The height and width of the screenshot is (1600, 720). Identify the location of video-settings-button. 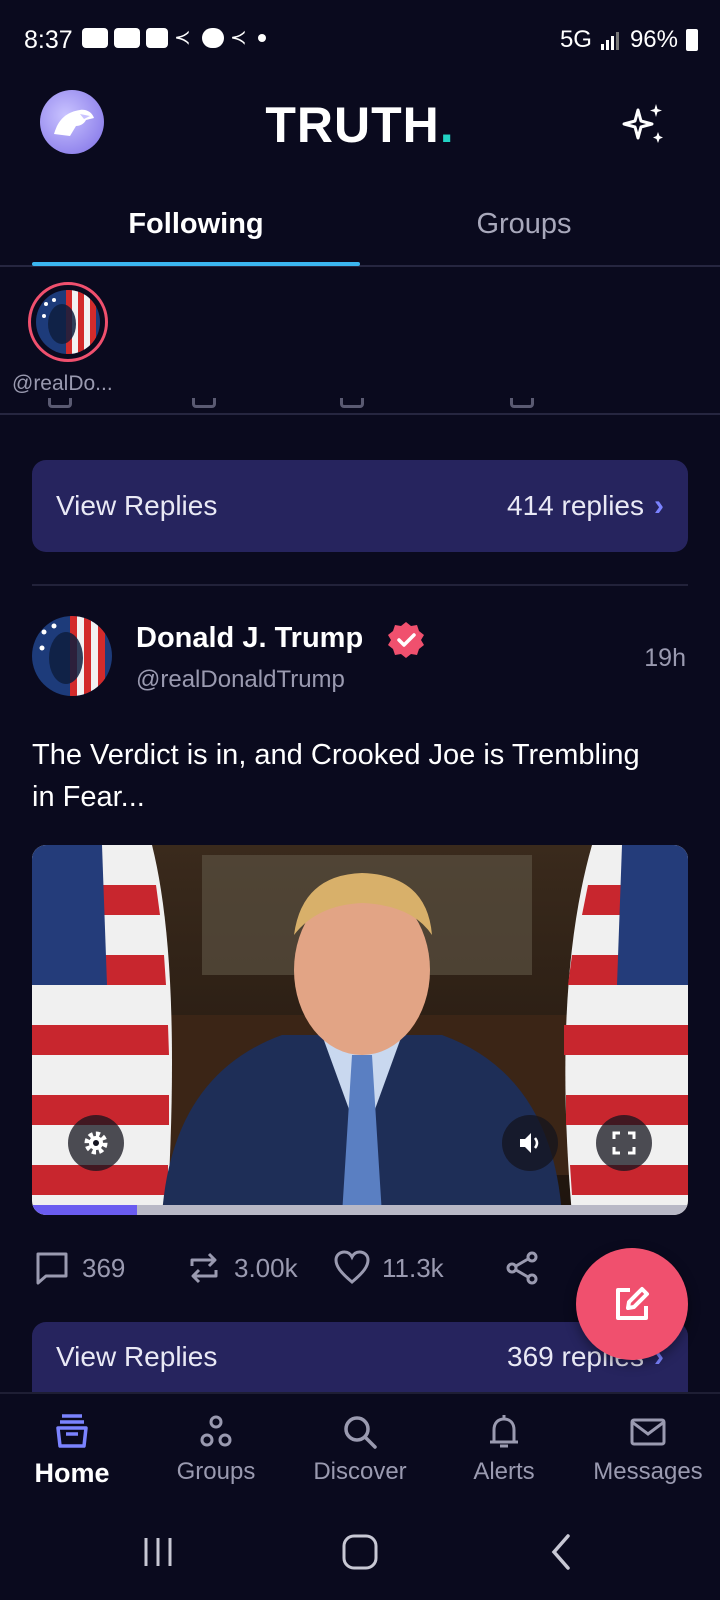
(96, 1143).